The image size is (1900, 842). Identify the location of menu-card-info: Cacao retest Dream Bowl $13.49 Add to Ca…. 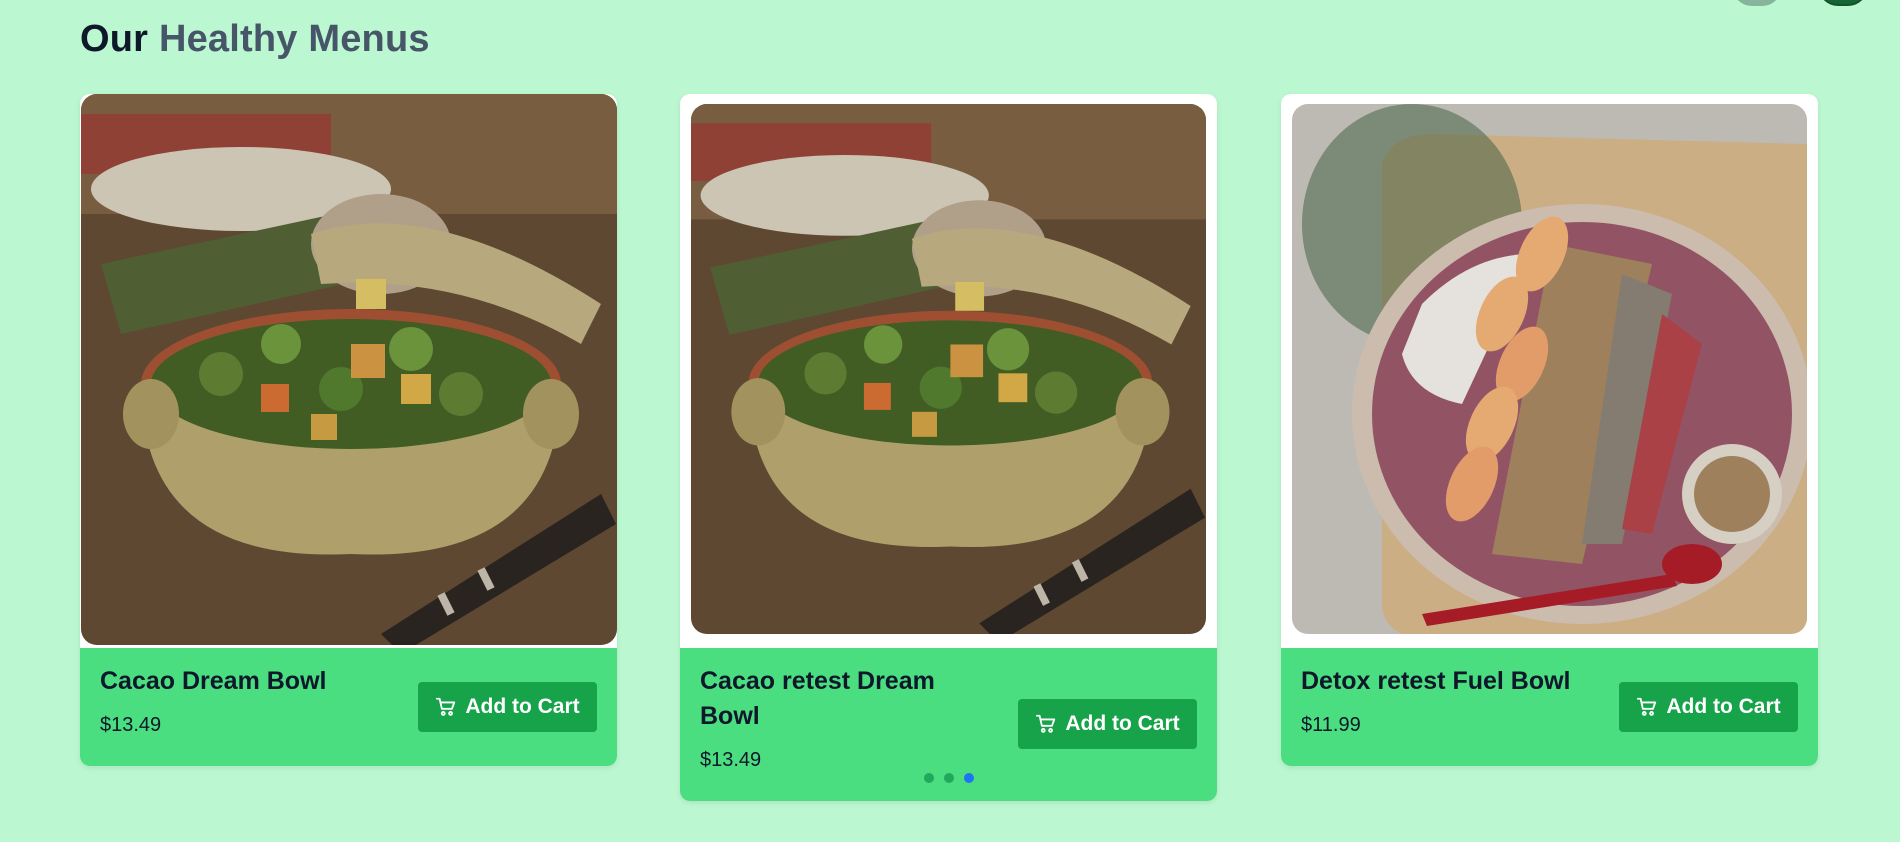
(948, 724).